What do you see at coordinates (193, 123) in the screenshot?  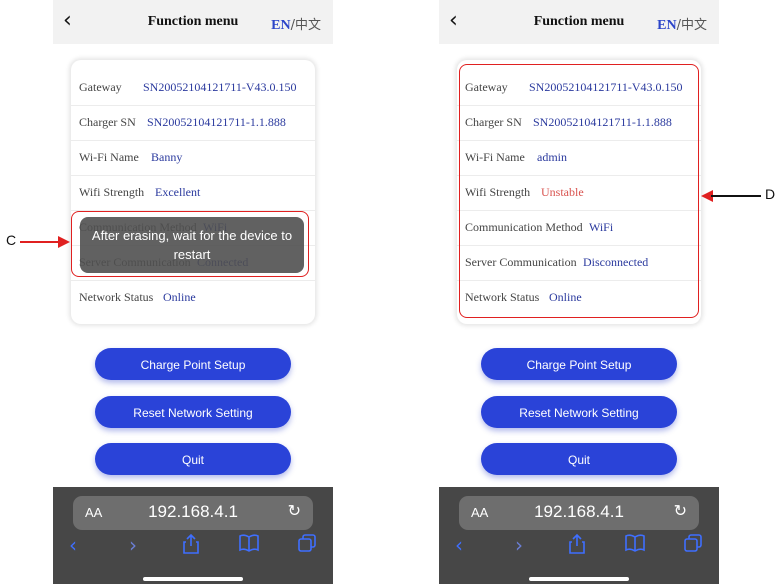 I see `info-row-charger-sn: Charger SN SN20052104121711-1.1.888` at bounding box center [193, 123].